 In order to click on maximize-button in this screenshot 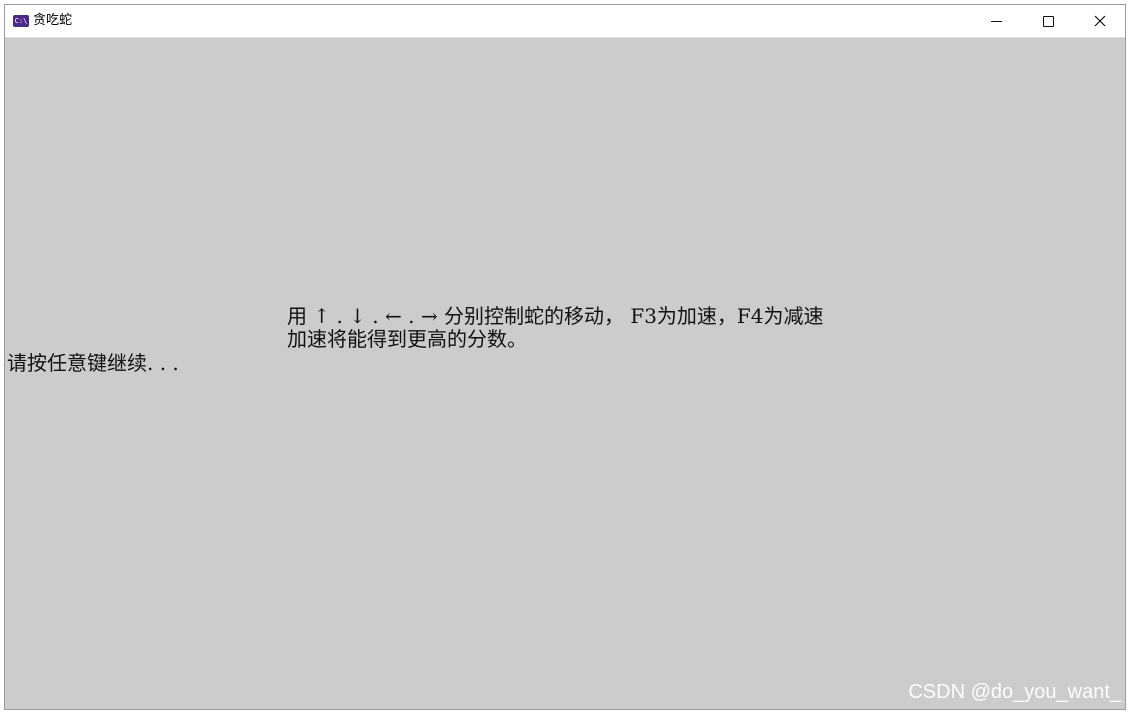, I will do `click(1048, 21)`.